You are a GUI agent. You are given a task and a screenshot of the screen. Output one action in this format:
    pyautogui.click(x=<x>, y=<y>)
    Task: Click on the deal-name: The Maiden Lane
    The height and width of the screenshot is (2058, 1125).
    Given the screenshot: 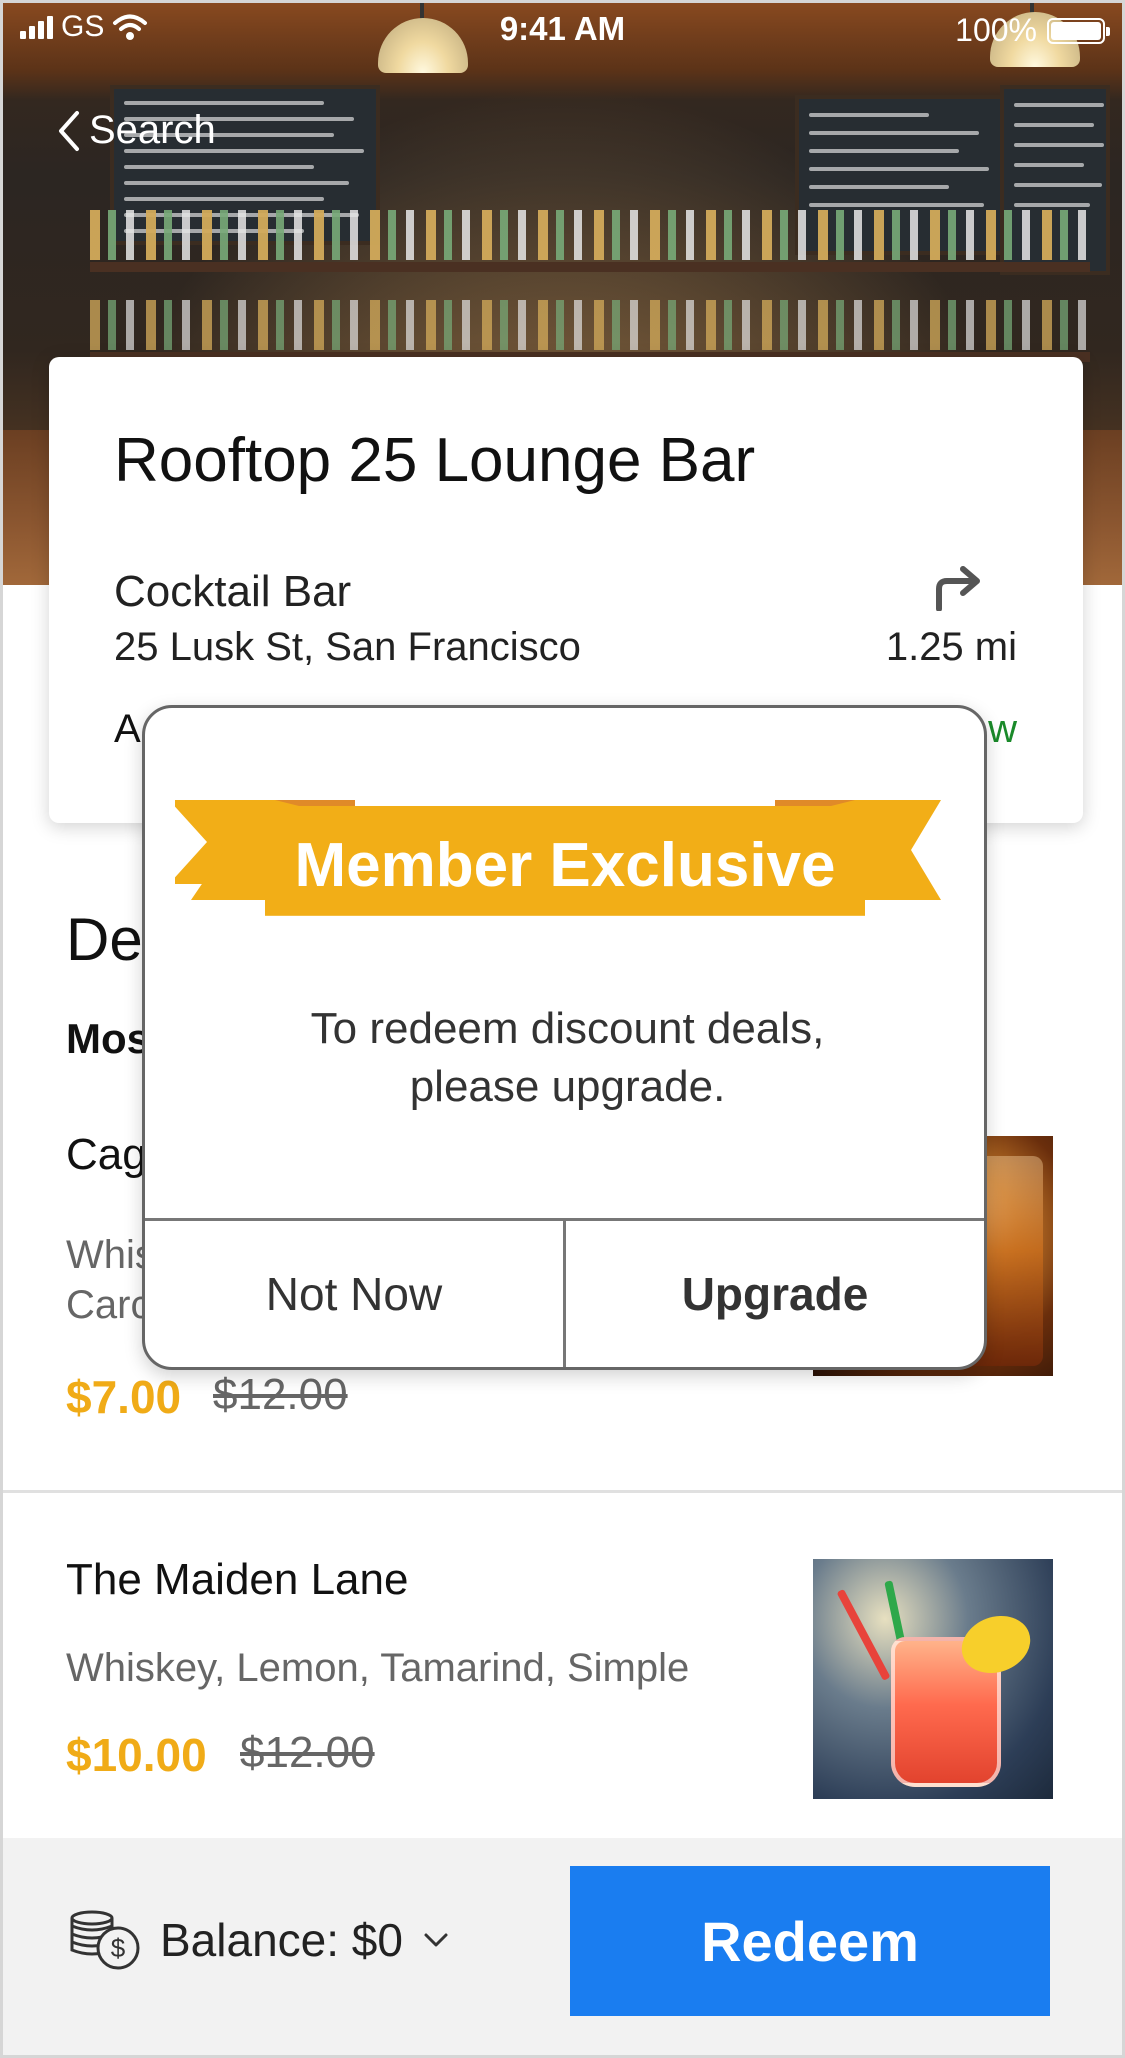 What is the action you would take?
    pyautogui.click(x=237, y=1579)
    